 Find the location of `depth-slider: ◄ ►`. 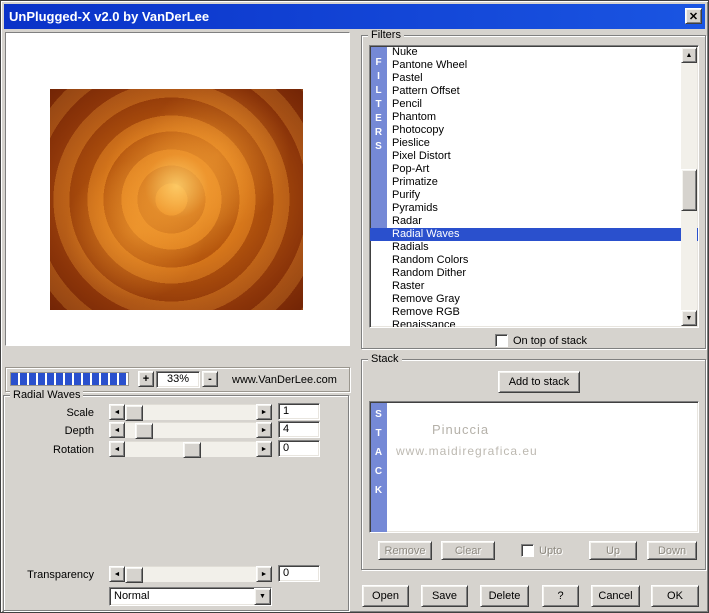

depth-slider: ◄ ► is located at coordinates (190, 430).